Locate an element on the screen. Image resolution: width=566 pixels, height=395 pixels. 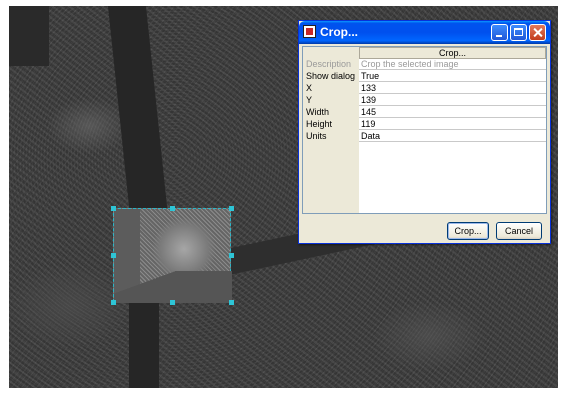
selection-handle-br is located at coordinates (231, 302).